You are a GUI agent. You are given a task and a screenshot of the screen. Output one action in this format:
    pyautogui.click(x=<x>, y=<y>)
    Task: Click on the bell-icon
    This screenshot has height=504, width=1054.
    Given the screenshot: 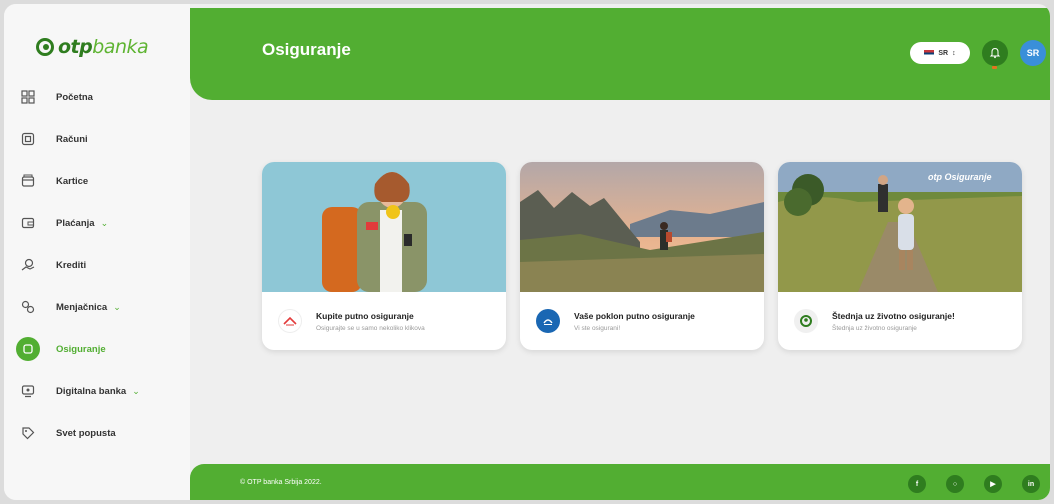 What is the action you would take?
    pyautogui.click(x=995, y=53)
    